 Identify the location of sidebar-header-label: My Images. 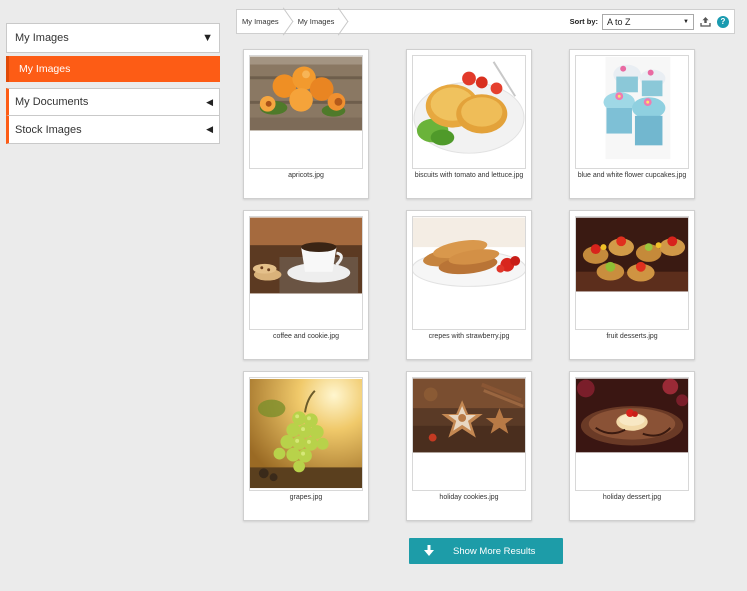
(42, 38).